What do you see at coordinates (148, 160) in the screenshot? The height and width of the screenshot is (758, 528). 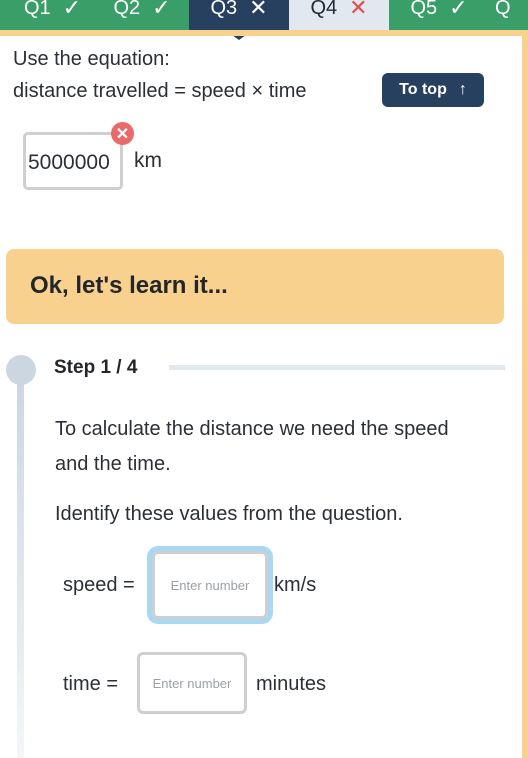 I see `answer-unit: km` at bounding box center [148, 160].